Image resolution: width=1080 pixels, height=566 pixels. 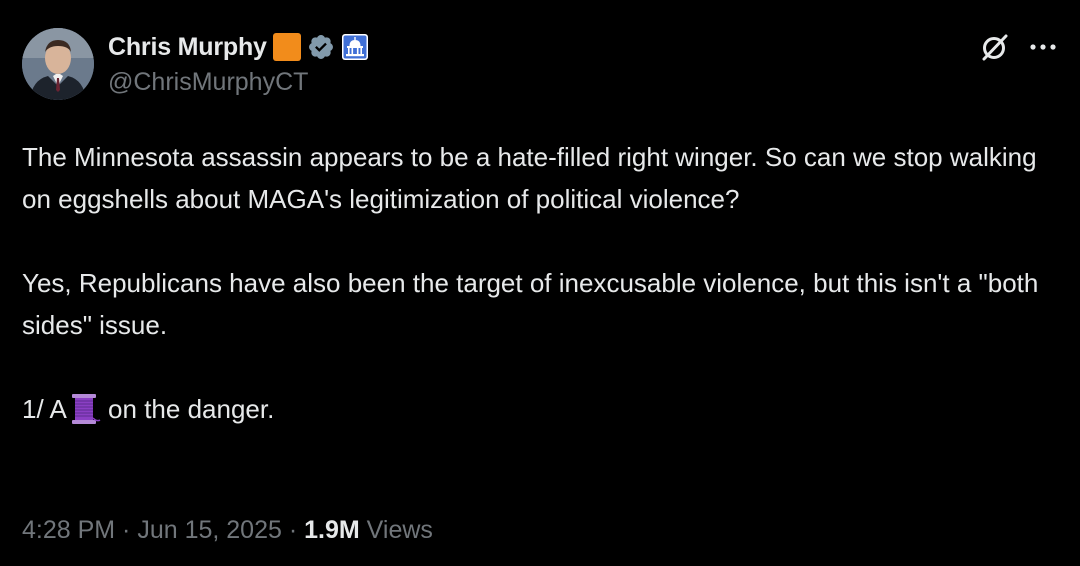 What do you see at coordinates (208, 82) in the screenshot?
I see `author-handle: @ChrisMurphyCT` at bounding box center [208, 82].